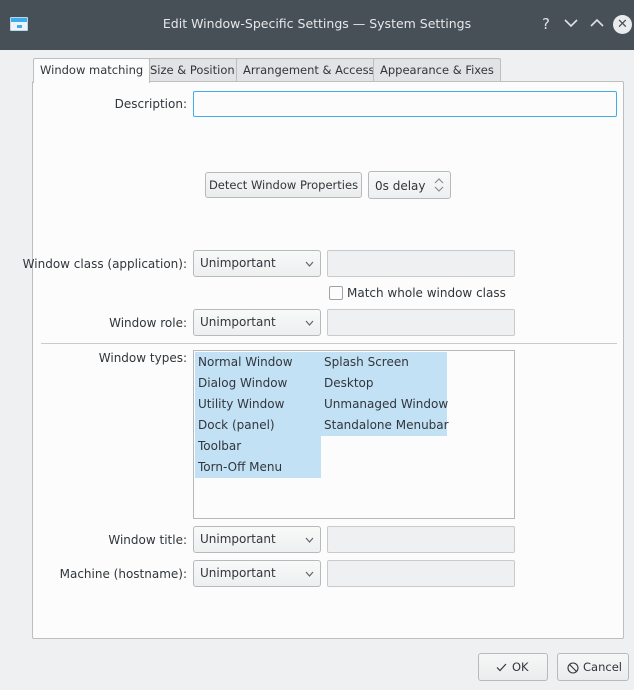 Image resolution: width=634 pixels, height=690 pixels. I want to click on window-class-input, so click(421, 263).